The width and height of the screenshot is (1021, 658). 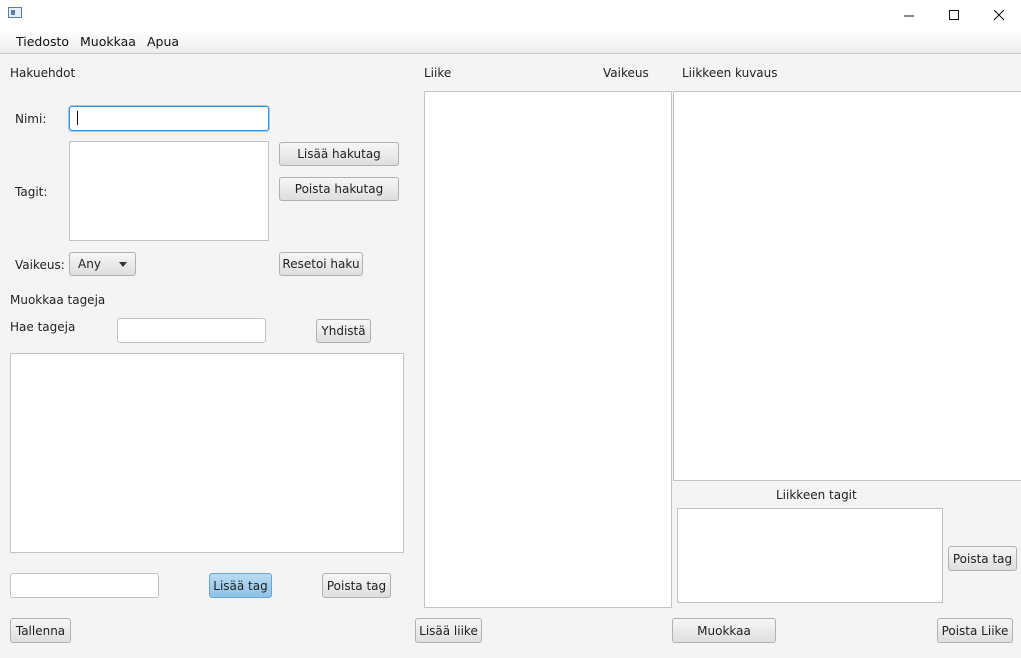 I want to click on save-button: Tallenna, so click(x=40, y=630).